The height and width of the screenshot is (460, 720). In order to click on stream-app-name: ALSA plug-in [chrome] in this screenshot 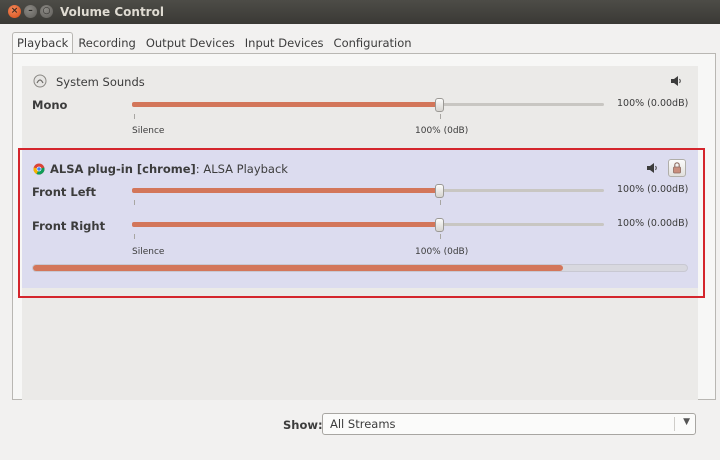, I will do `click(123, 169)`.